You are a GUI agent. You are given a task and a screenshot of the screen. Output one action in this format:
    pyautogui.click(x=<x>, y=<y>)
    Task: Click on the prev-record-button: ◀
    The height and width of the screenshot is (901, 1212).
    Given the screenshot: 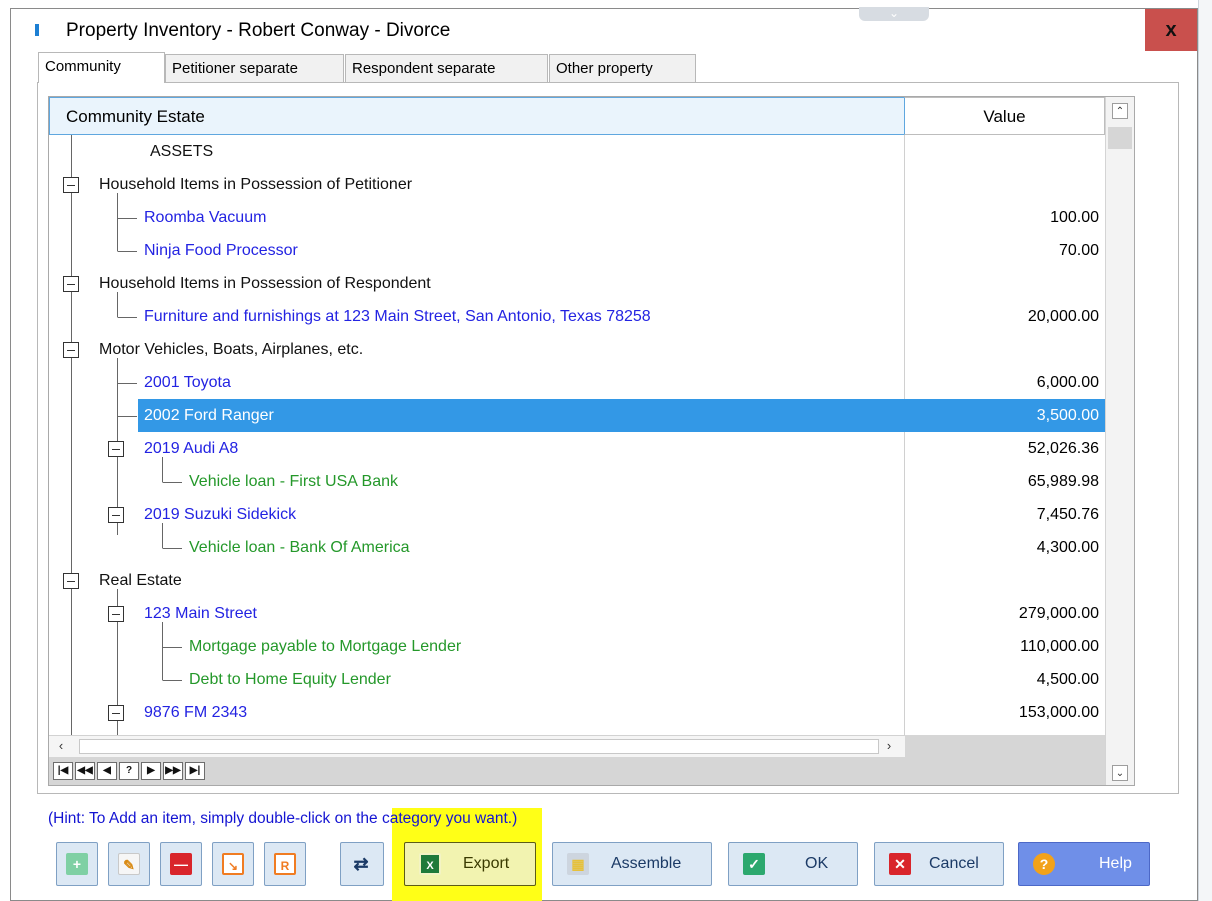 What is the action you would take?
    pyautogui.click(x=107, y=771)
    